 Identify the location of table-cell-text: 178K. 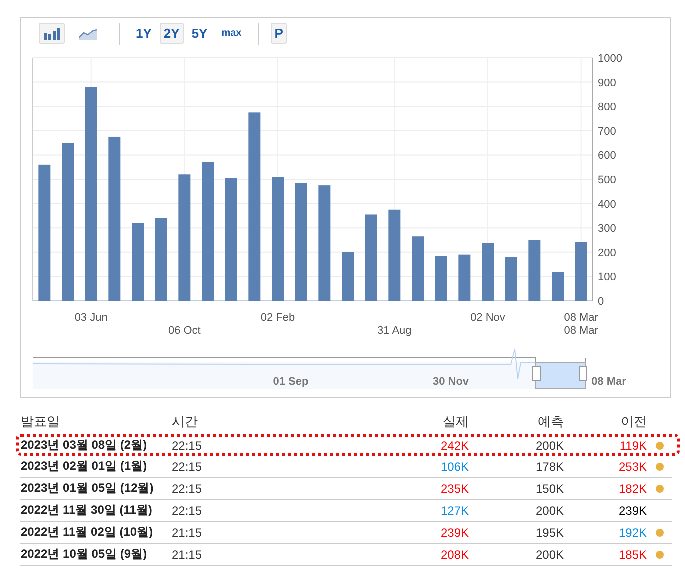
(549, 467).